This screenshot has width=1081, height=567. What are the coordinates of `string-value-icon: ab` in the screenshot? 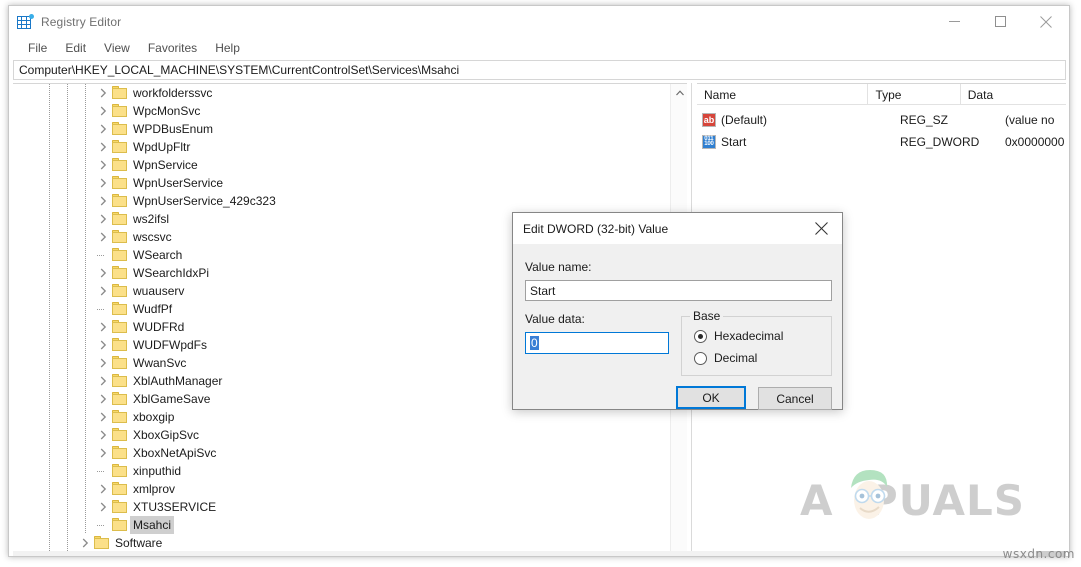 It's located at (709, 120).